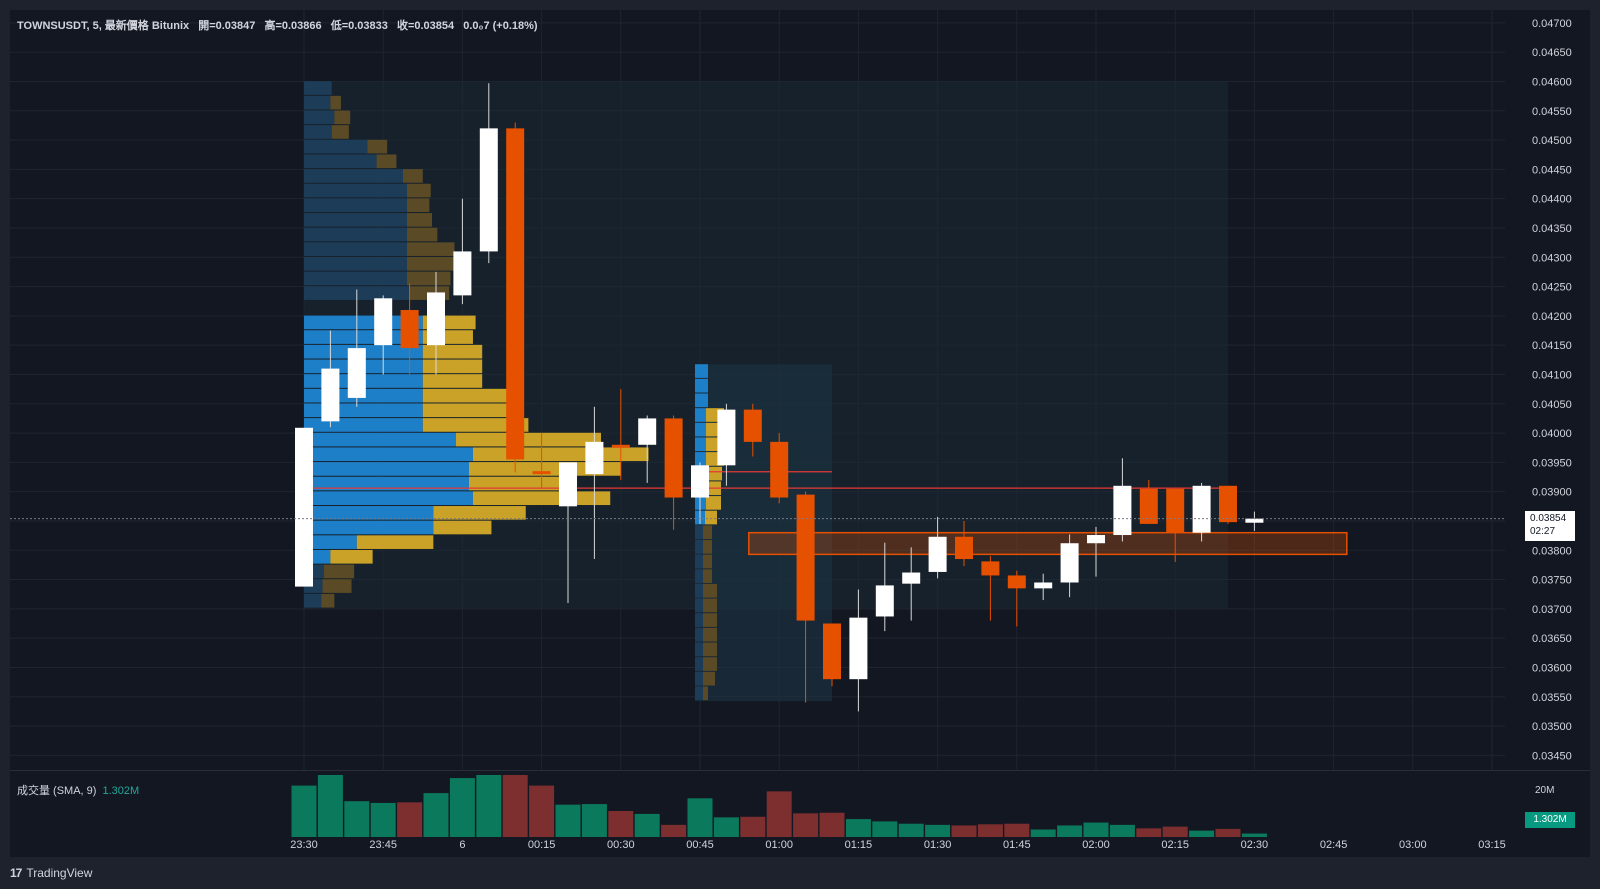  Describe the element at coordinates (1552, 375) in the screenshot. I see `price-axis-label: 0.04100` at that location.